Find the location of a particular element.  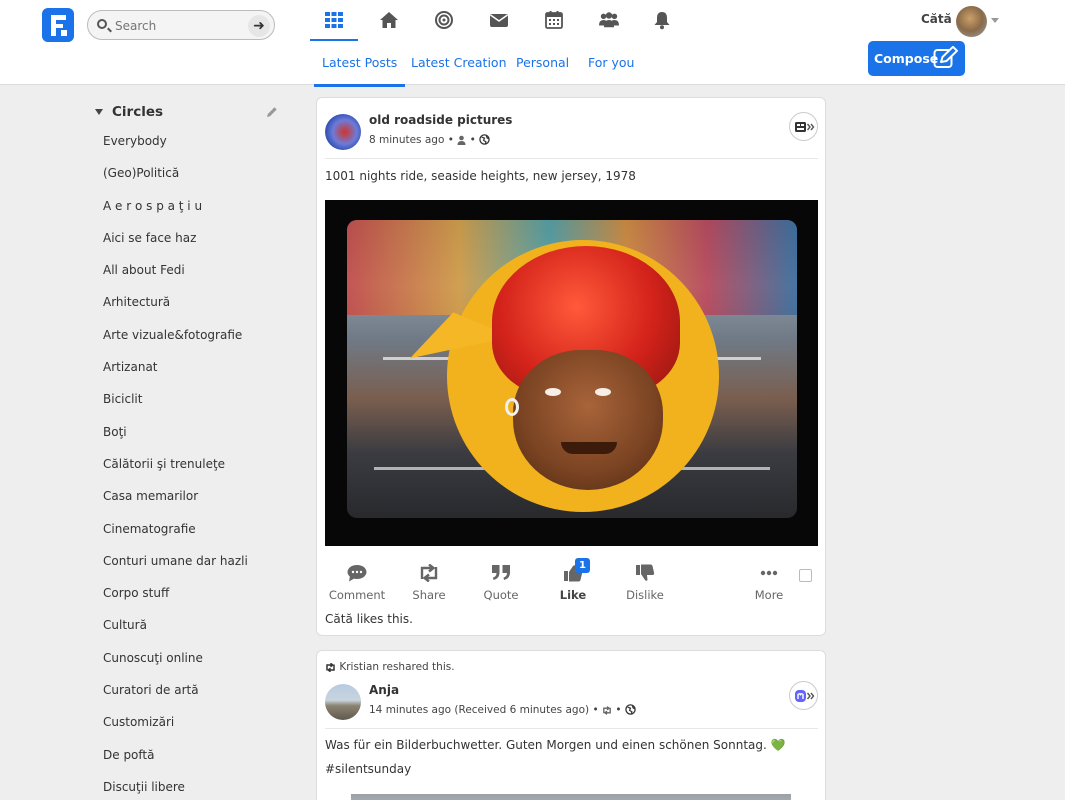

likes-summary: Cătă likes this. is located at coordinates (369, 619).